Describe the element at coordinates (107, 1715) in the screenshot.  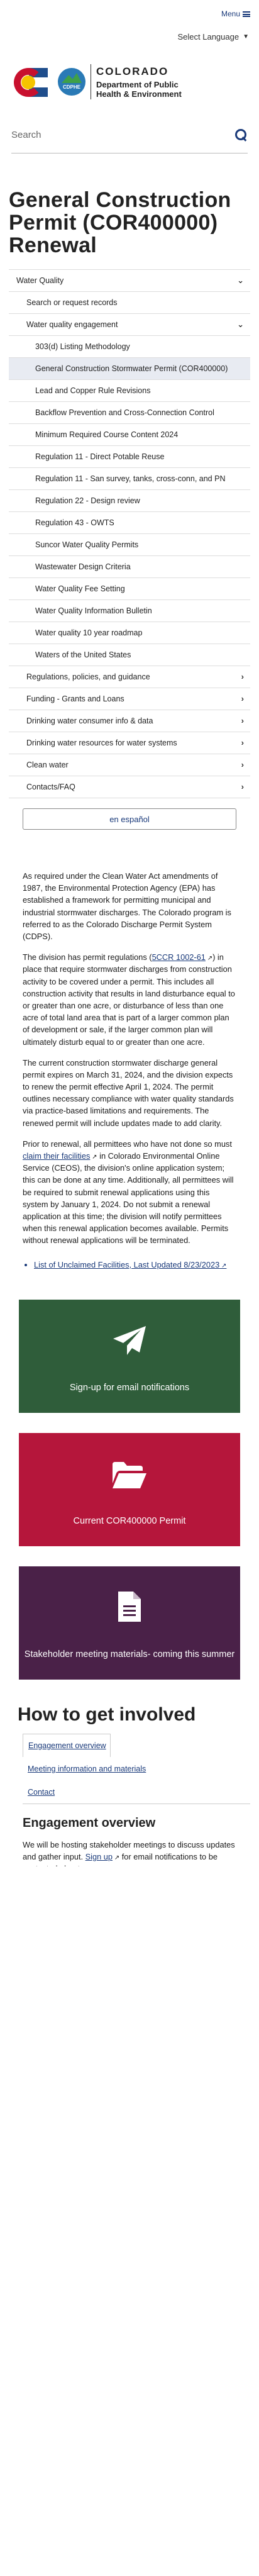
I see `how-to-get-involved-heading: How to get involved` at that location.